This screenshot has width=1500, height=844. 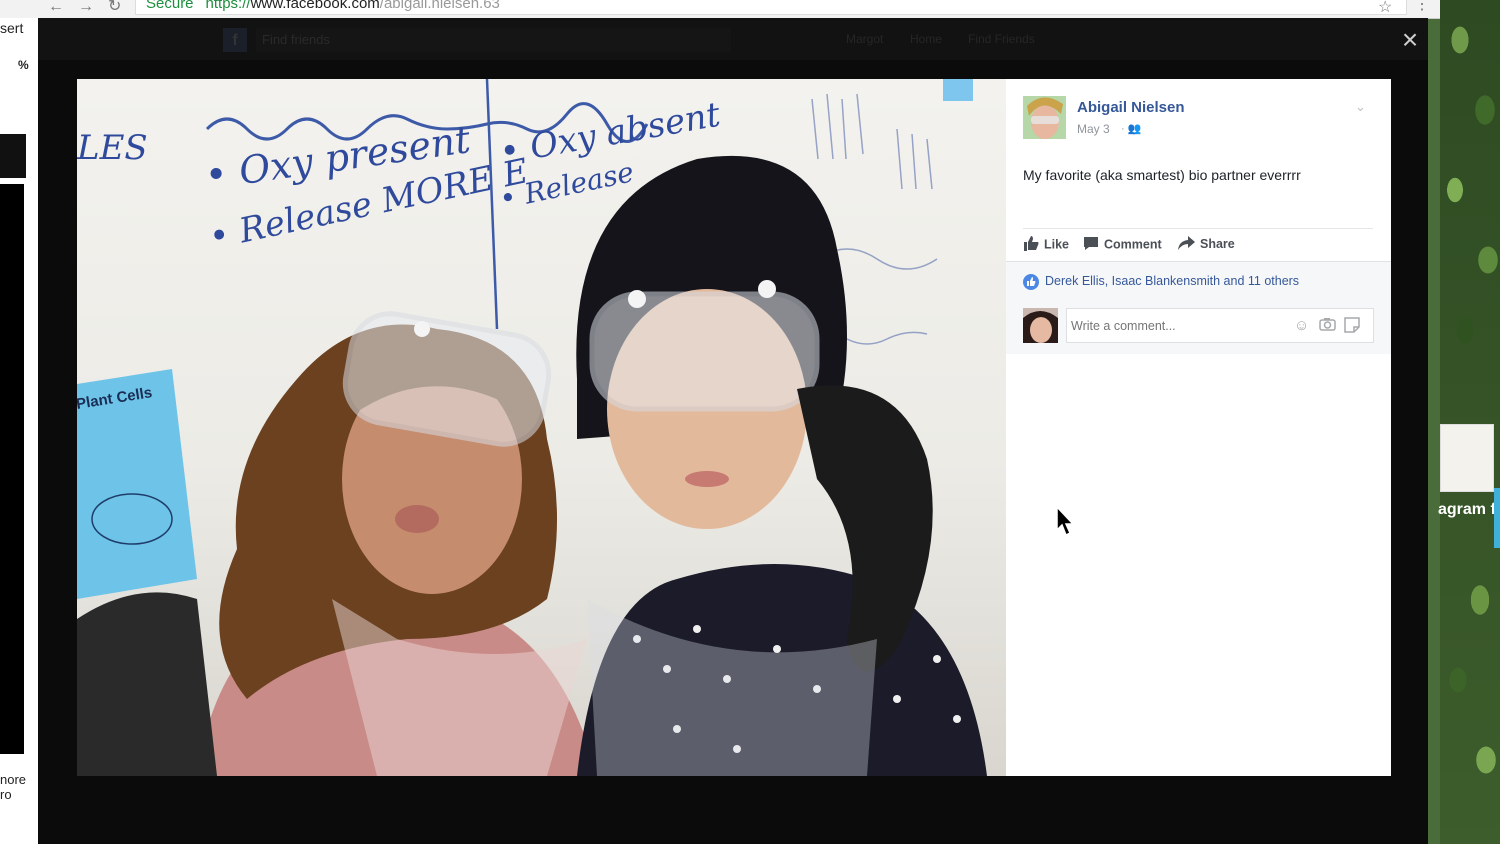 I want to click on mouse-cursor-icon, so click(x=1065, y=523).